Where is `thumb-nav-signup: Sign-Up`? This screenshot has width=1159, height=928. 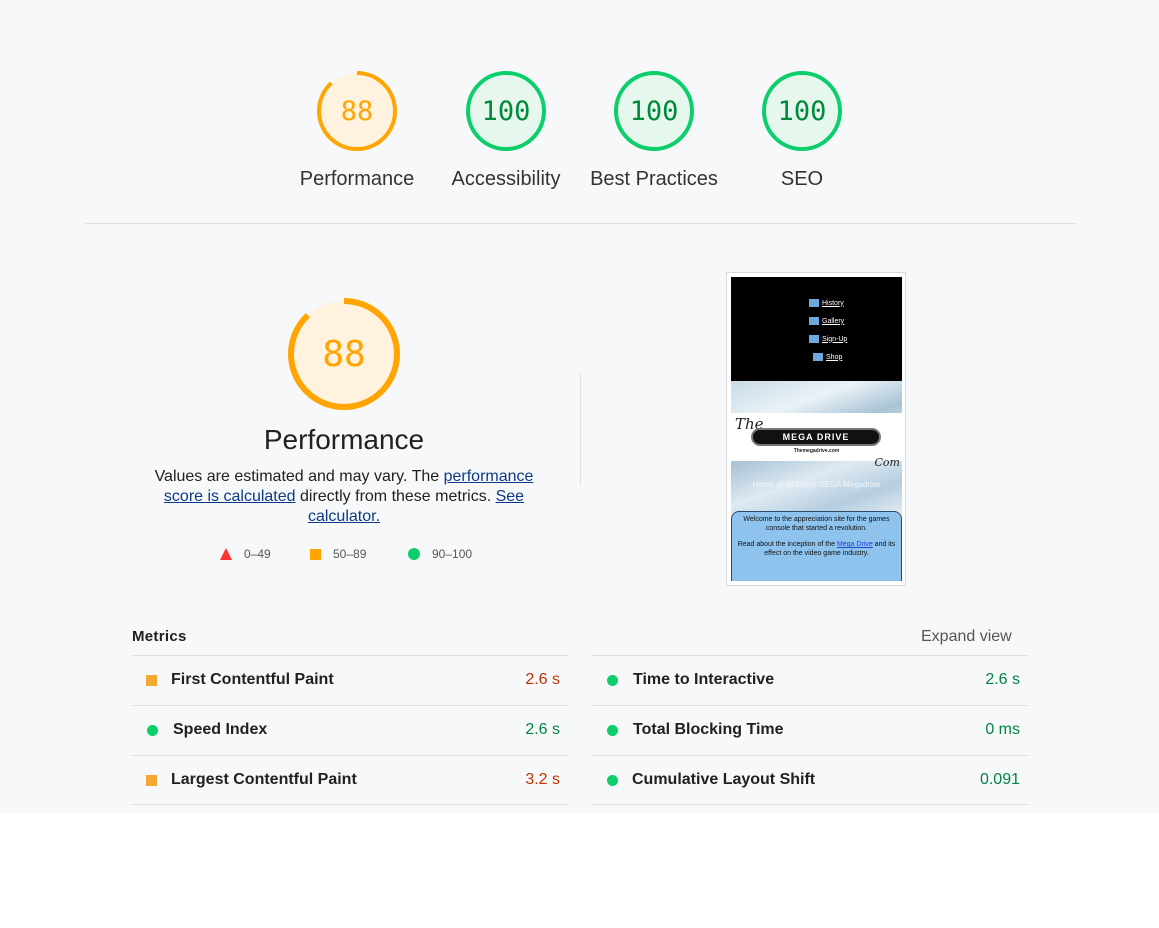
thumb-nav-signup: Sign-Up is located at coordinates (828, 339).